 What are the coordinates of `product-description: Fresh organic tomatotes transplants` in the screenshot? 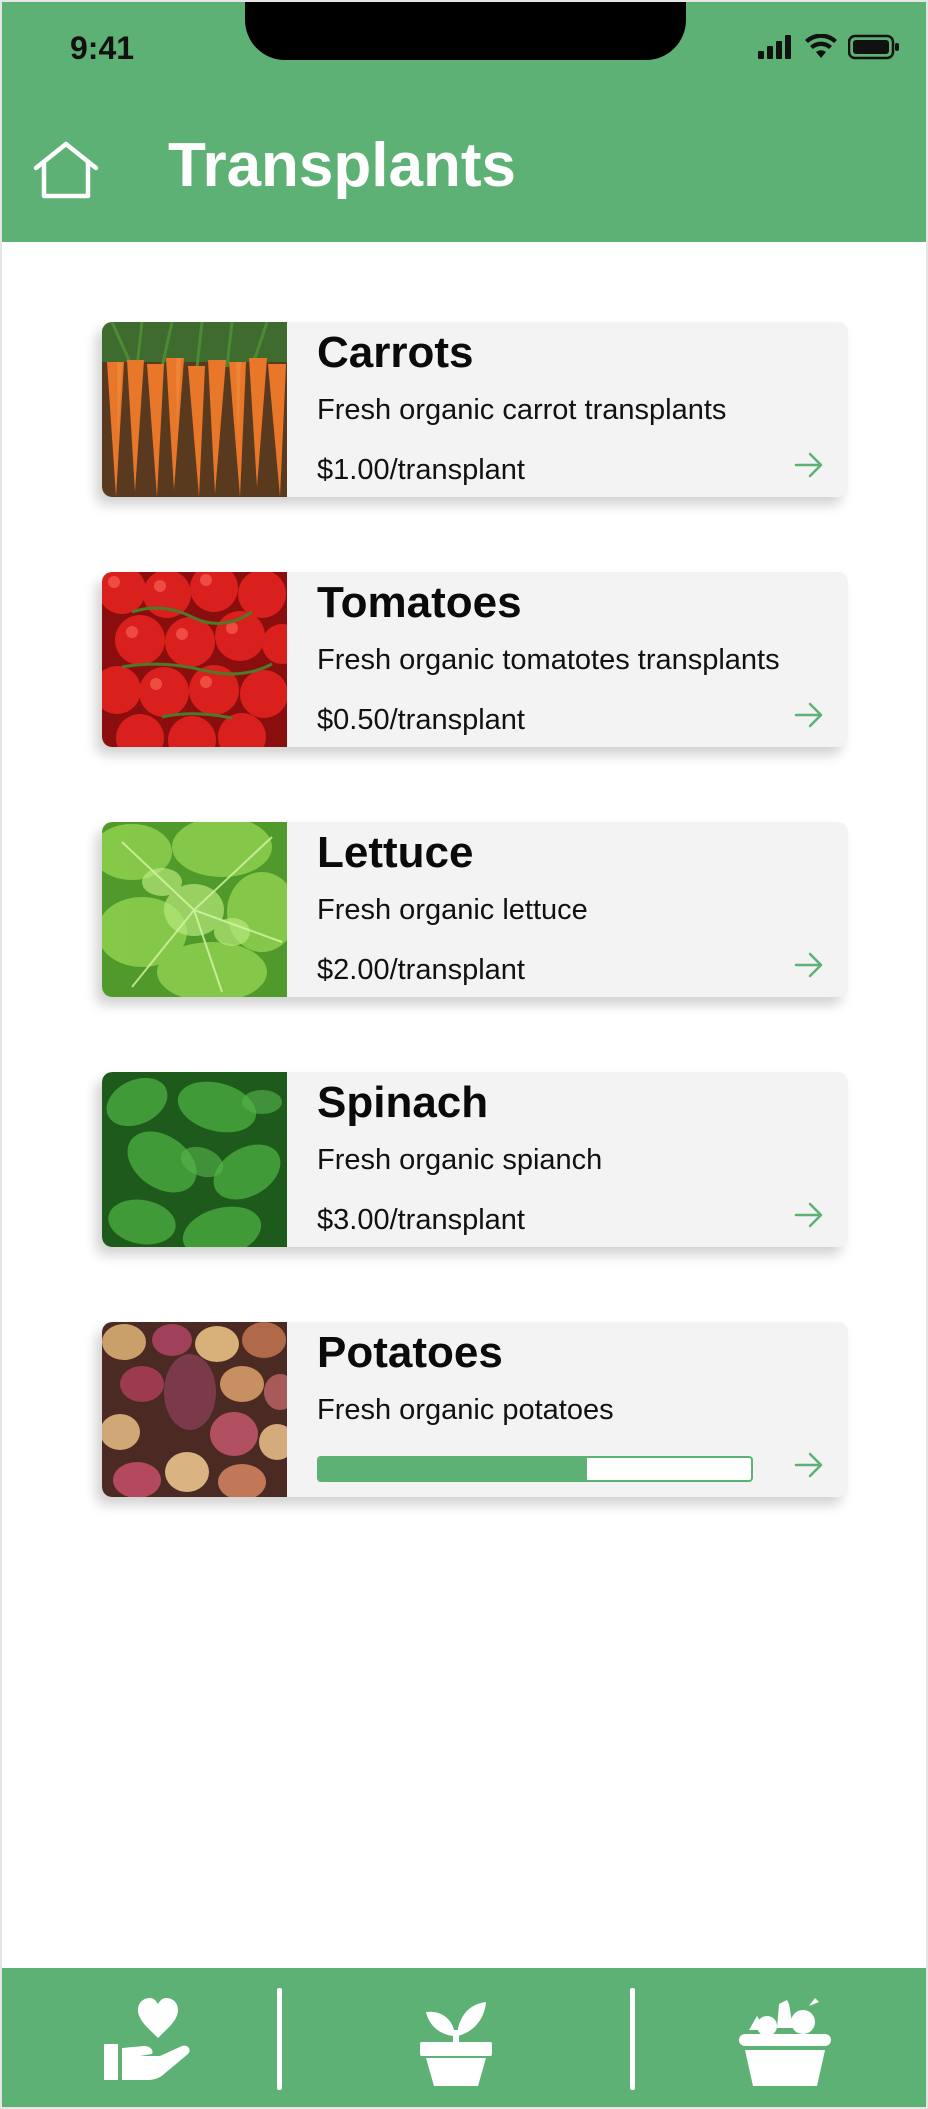 It's located at (548, 660).